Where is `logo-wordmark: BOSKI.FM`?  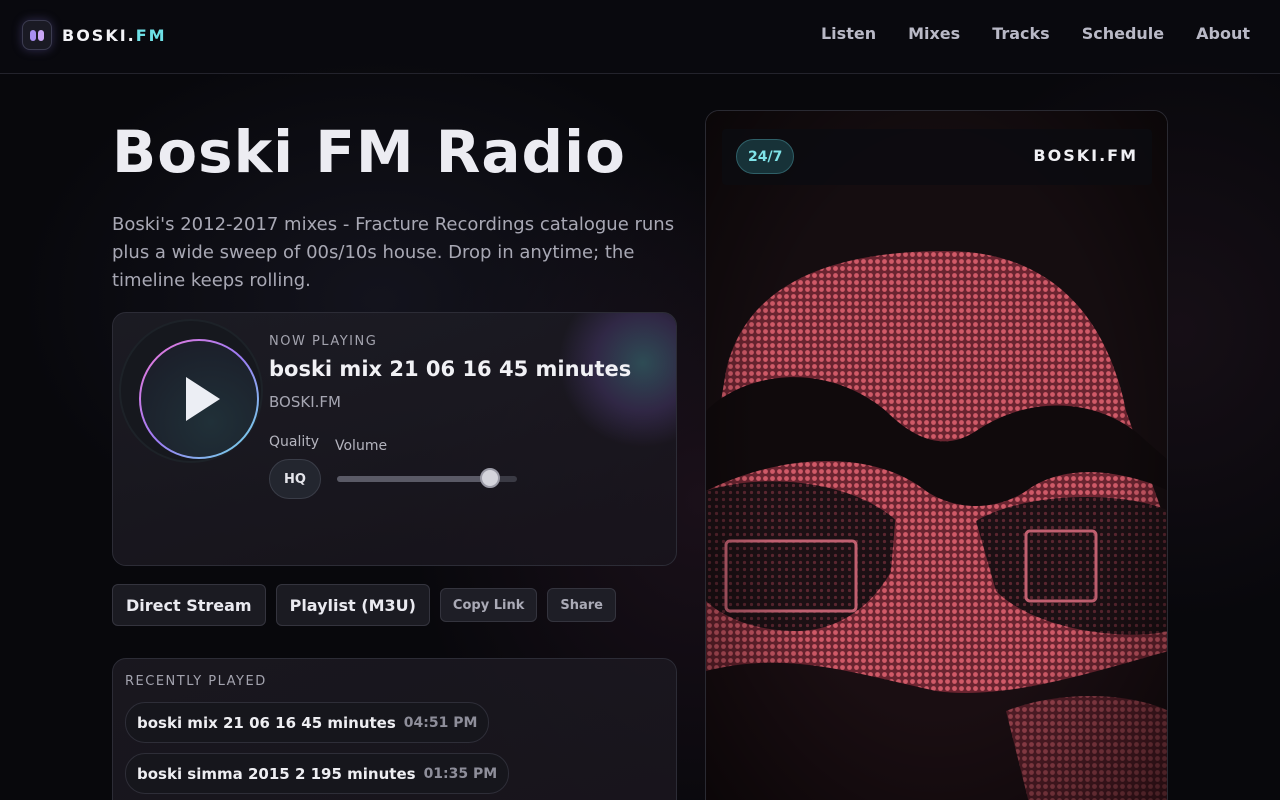
logo-wordmark: BOSKI.FM is located at coordinates (114, 35).